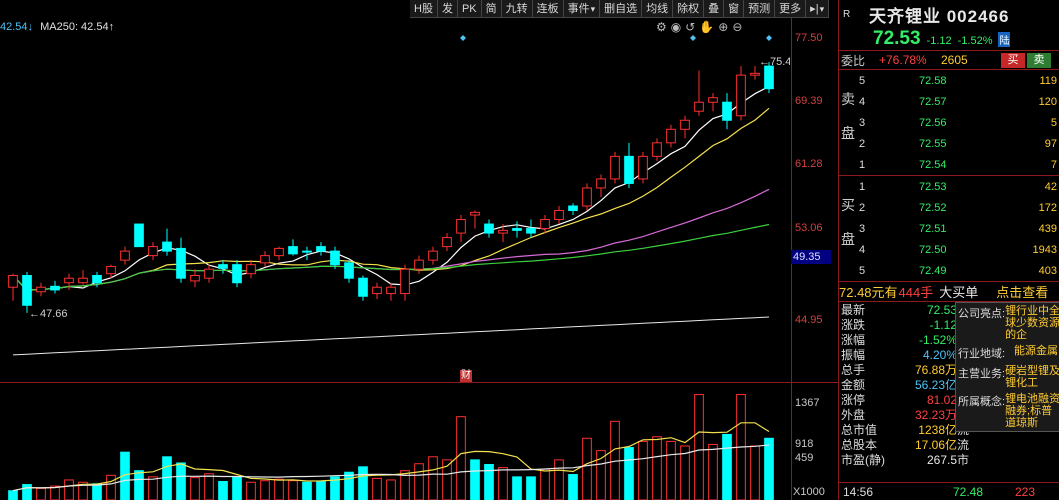  What do you see at coordinates (1050, 186) in the screenshot?
I see `bid-volume: 42` at bounding box center [1050, 186].